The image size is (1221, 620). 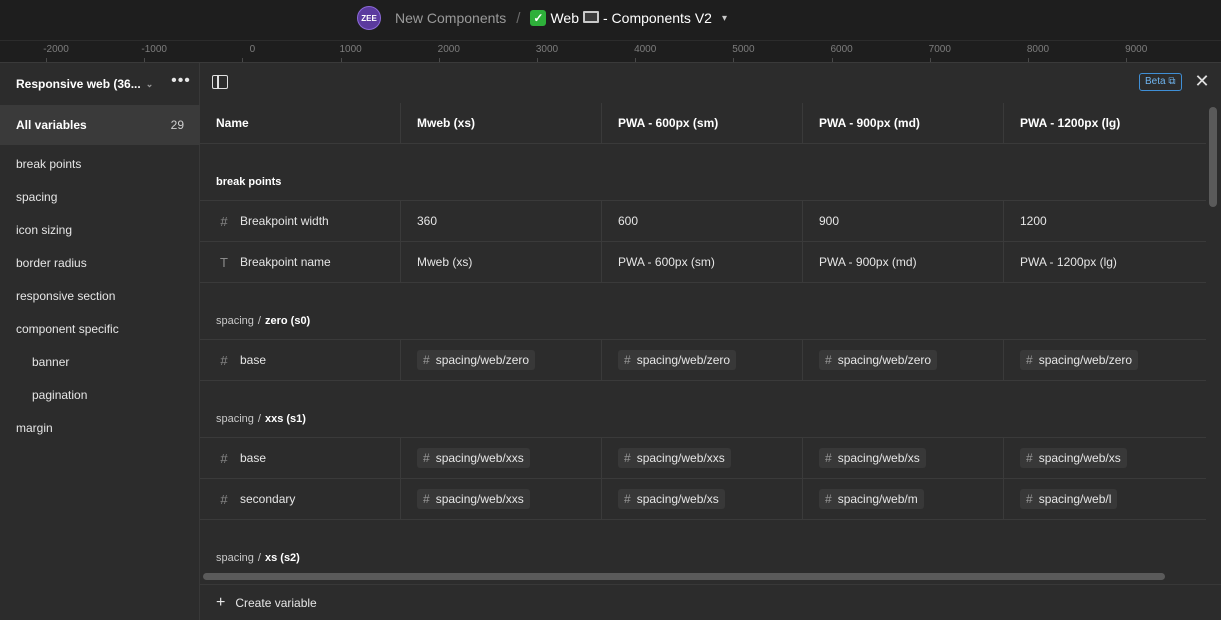 I want to click on variable-value-cell: 900, so click(x=903, y=221).